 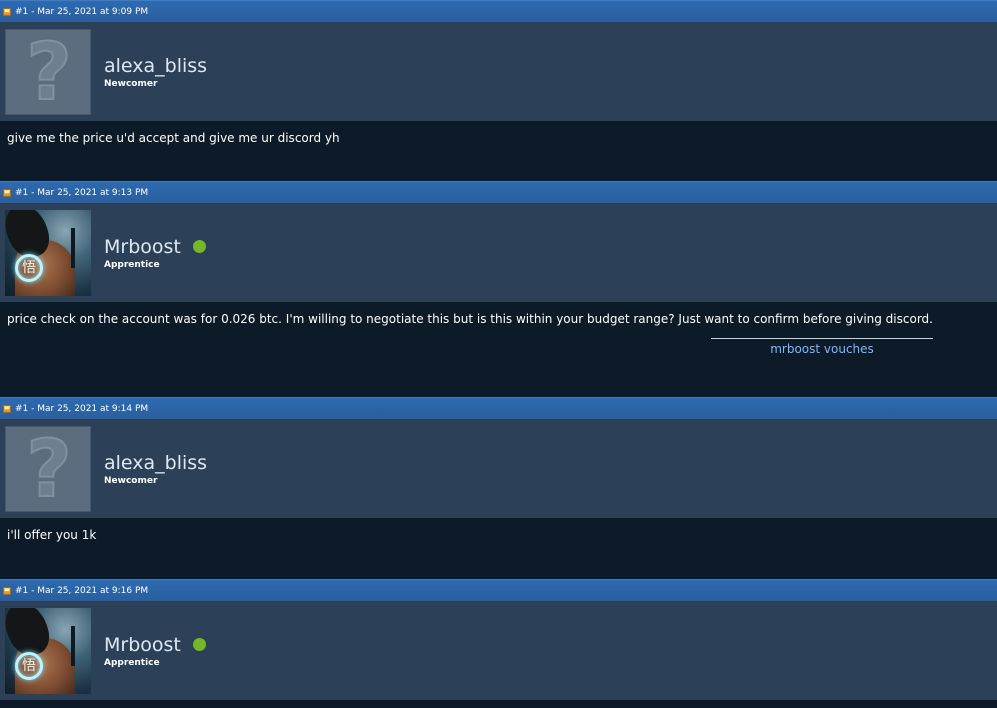 I want to click on post-permalink: #1 - Mar 25, 2021 at 9:09 PM, so click(x=81, y=12).